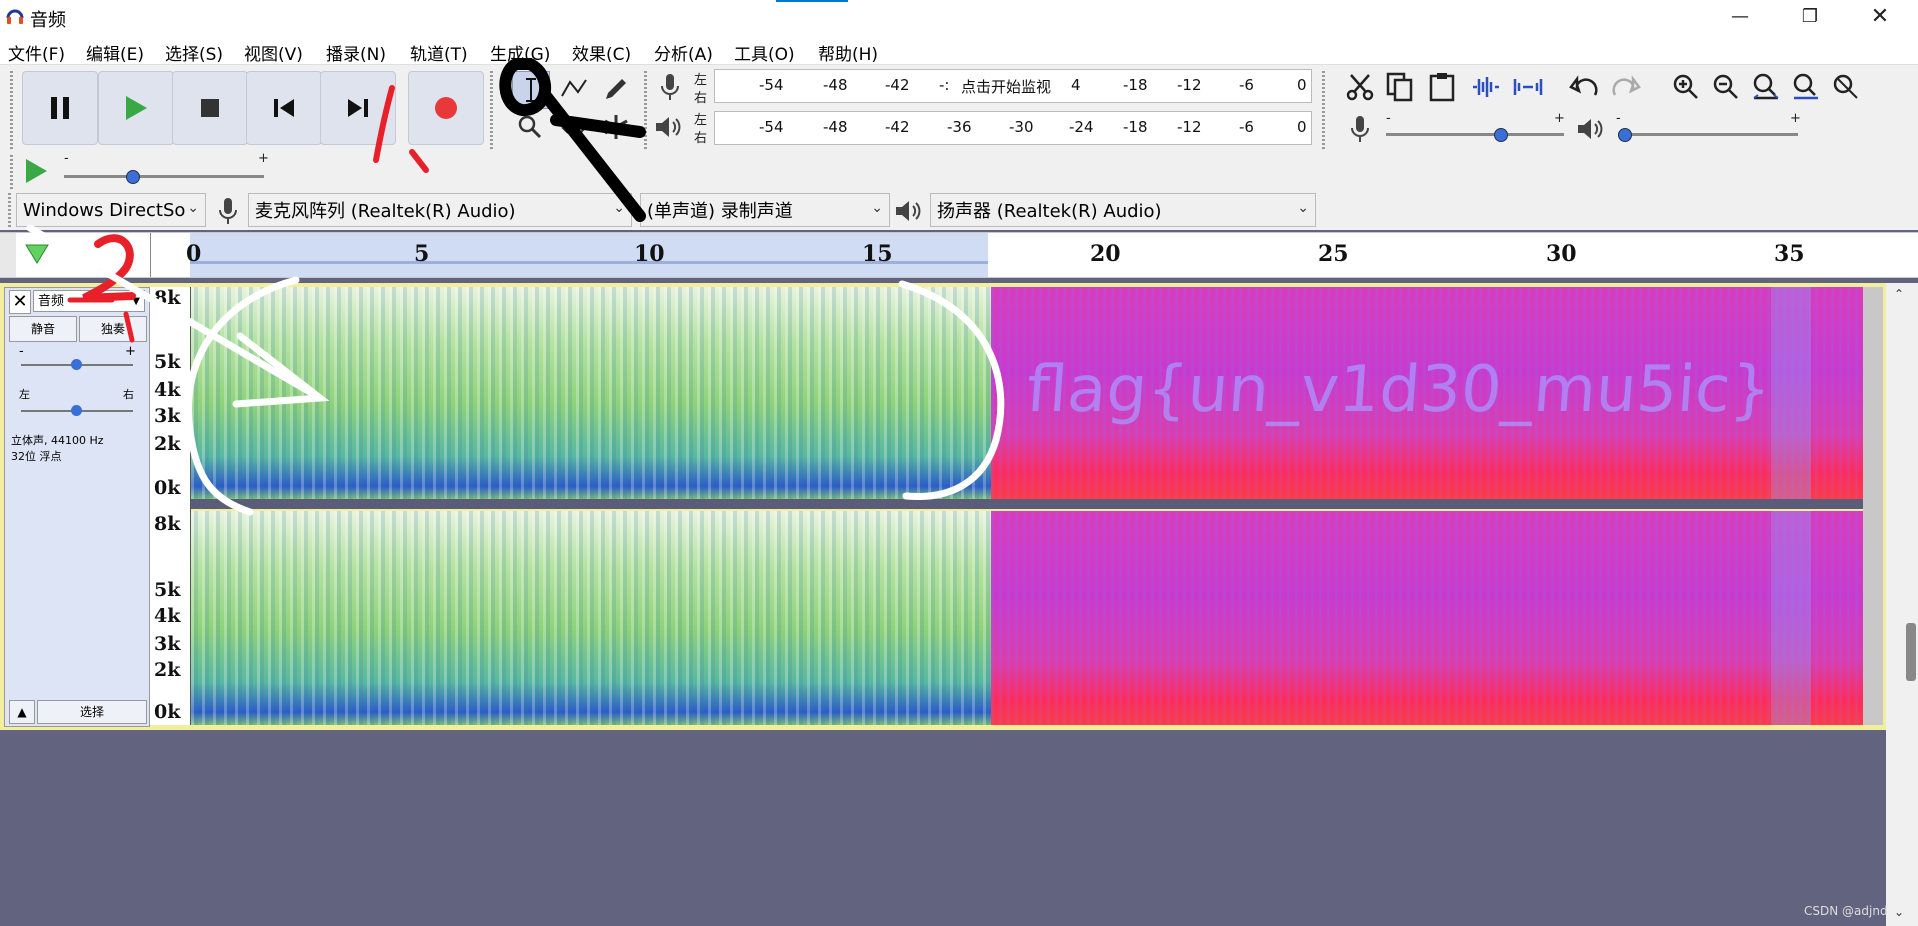 Image resolution: width=1918 pixels, height=926 pixels. I want to click on watermark: CSDN @adjnd, so click(1846, 911).